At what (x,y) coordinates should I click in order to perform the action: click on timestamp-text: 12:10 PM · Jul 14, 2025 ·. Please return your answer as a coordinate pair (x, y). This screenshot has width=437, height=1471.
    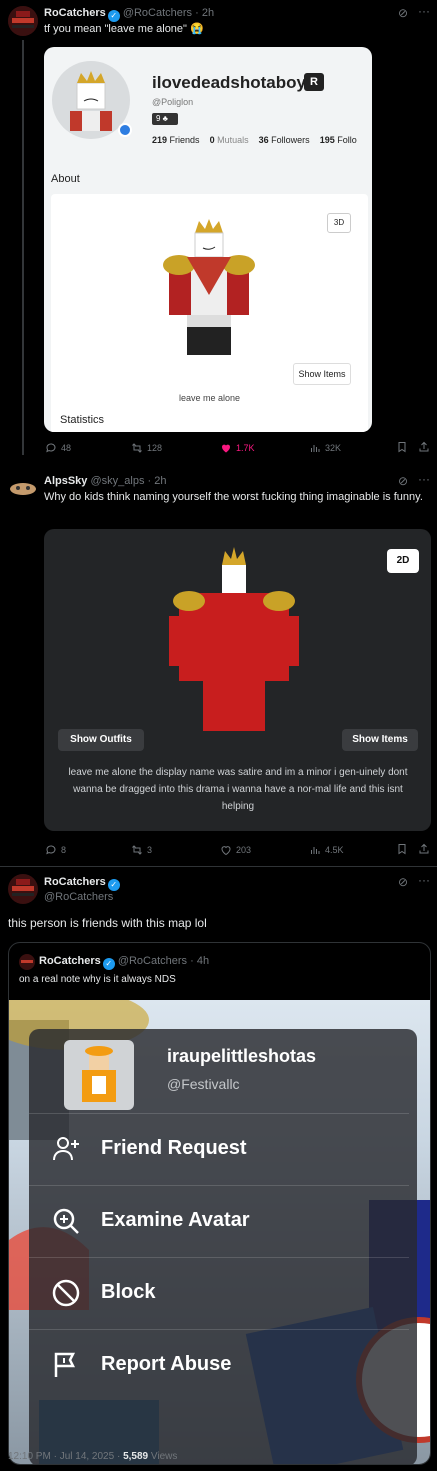
    Looking at the image, I should click on (64, 1456).